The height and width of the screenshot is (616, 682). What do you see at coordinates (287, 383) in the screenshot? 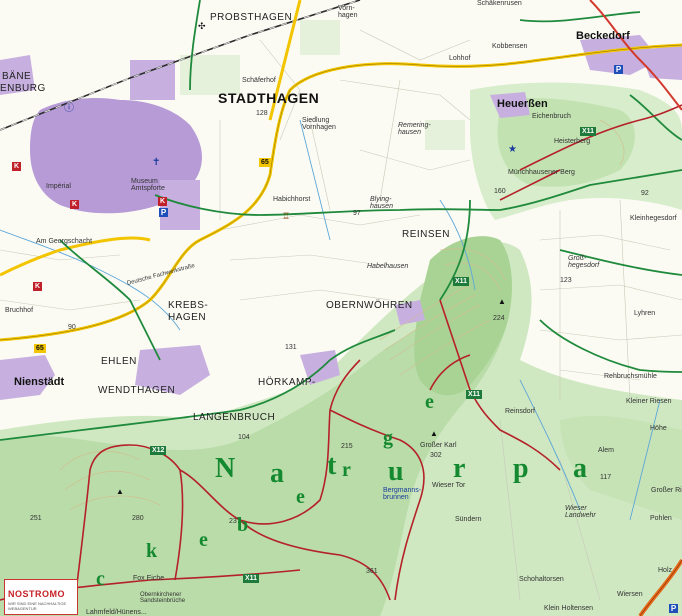
I see `village-hoerkamp: HÖRKAMP-` at bounding box center [287, 383].